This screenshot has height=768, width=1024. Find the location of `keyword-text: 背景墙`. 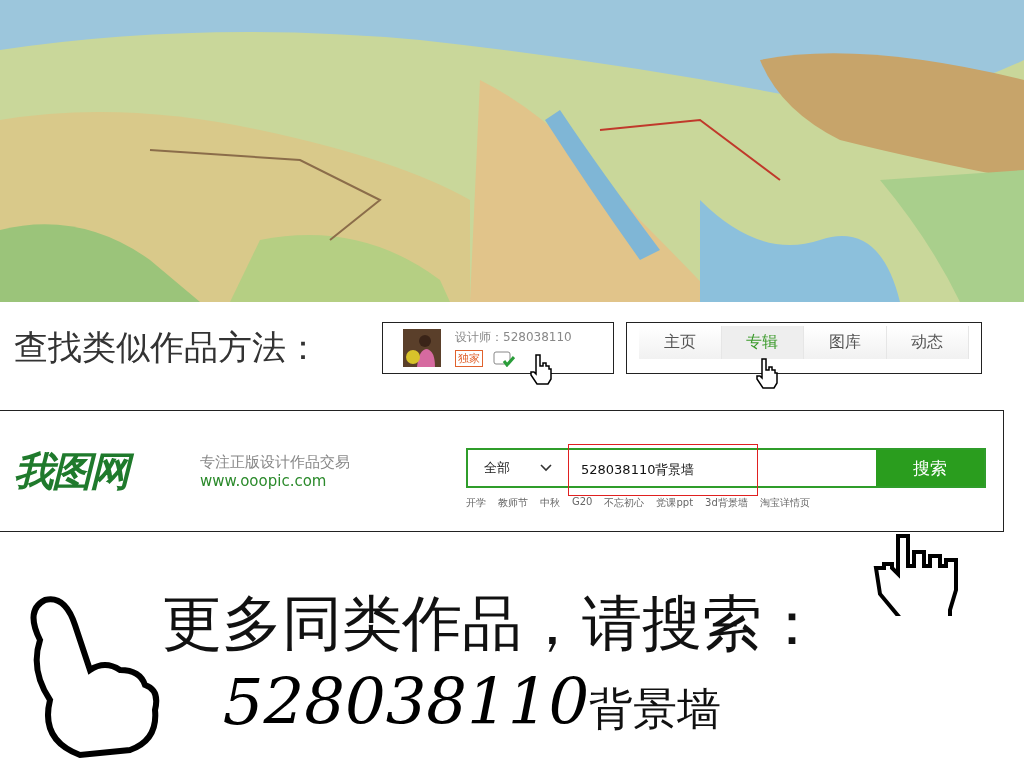

keyword-text: 背景墙 is located at coordinates (655, 709).